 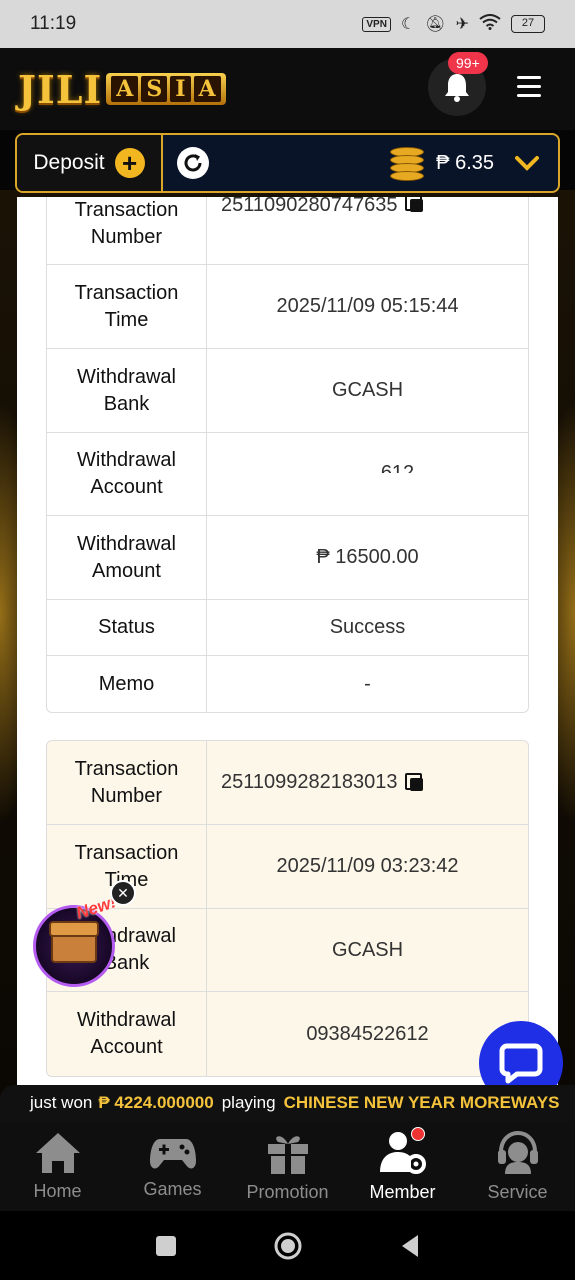 I want to click on balance-value: ₱ 6.35, so click(x=465, y=162).